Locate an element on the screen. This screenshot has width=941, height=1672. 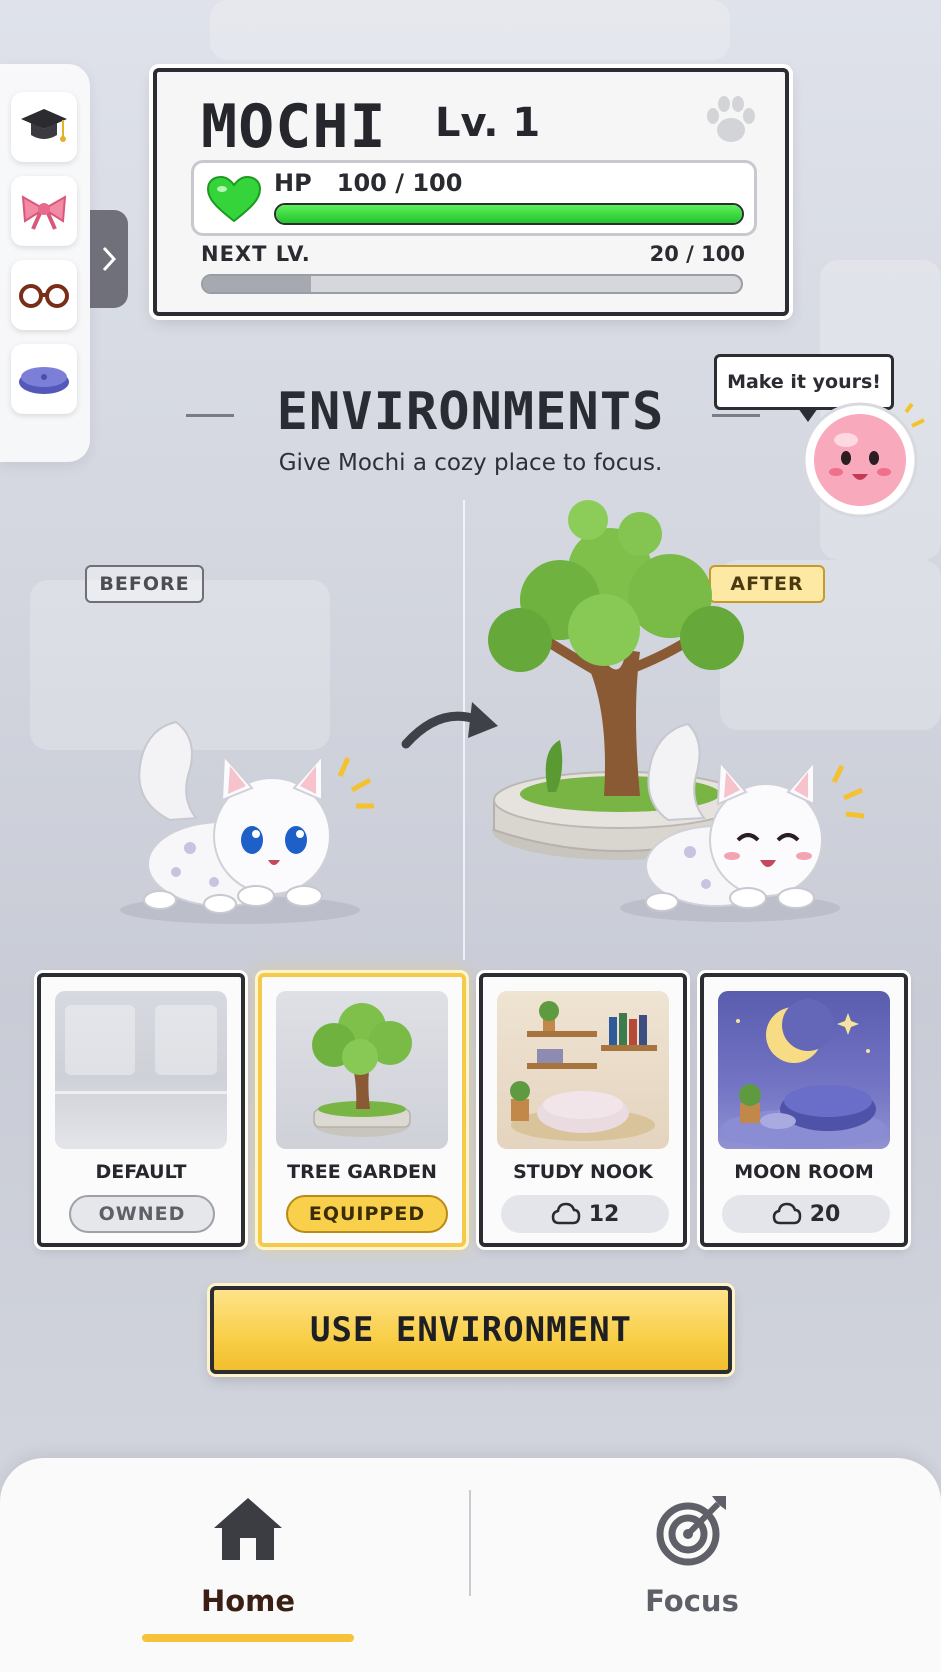
glasses-icon is located at coordinates (44, 296).